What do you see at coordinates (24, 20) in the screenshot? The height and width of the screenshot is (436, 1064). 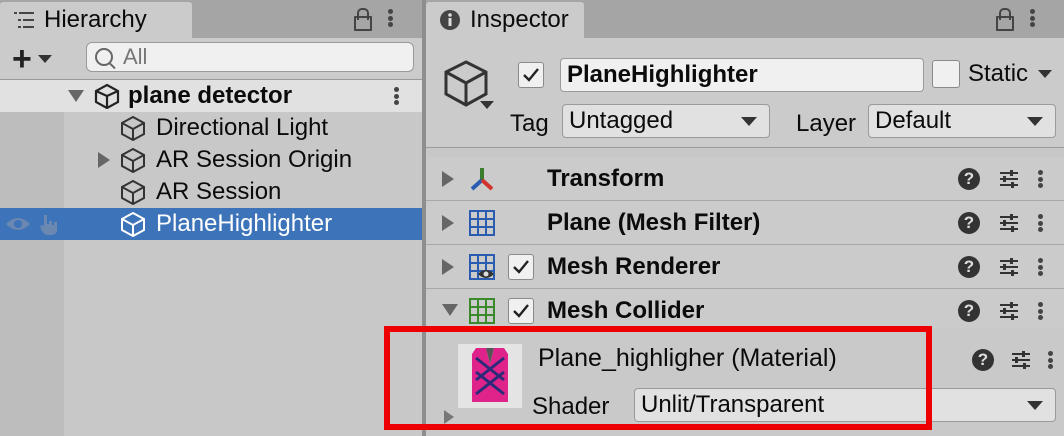 I see `hierarchy-list-icon` at bounding box center [24, 20].